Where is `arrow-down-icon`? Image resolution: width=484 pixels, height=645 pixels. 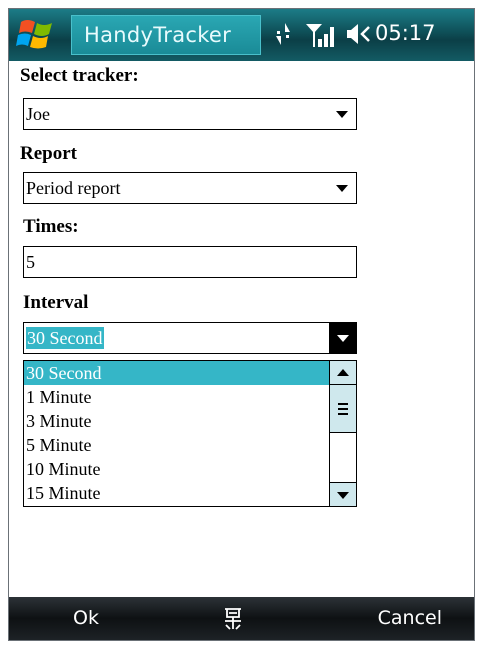
arrow-down-icon is located at coordinates (343, 495).